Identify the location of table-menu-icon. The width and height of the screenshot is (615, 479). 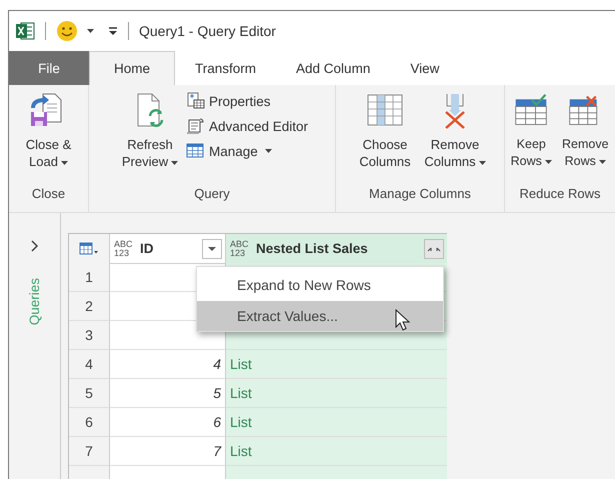
(89, 249).